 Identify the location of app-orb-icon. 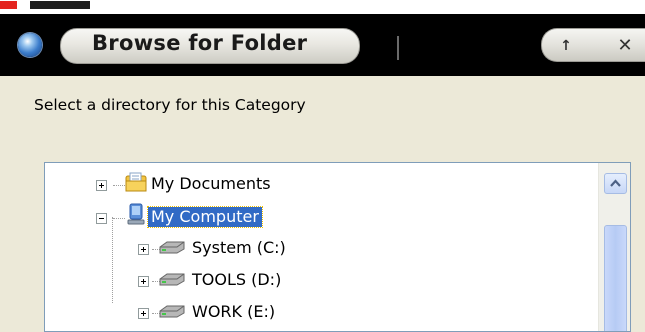
(30, 45).